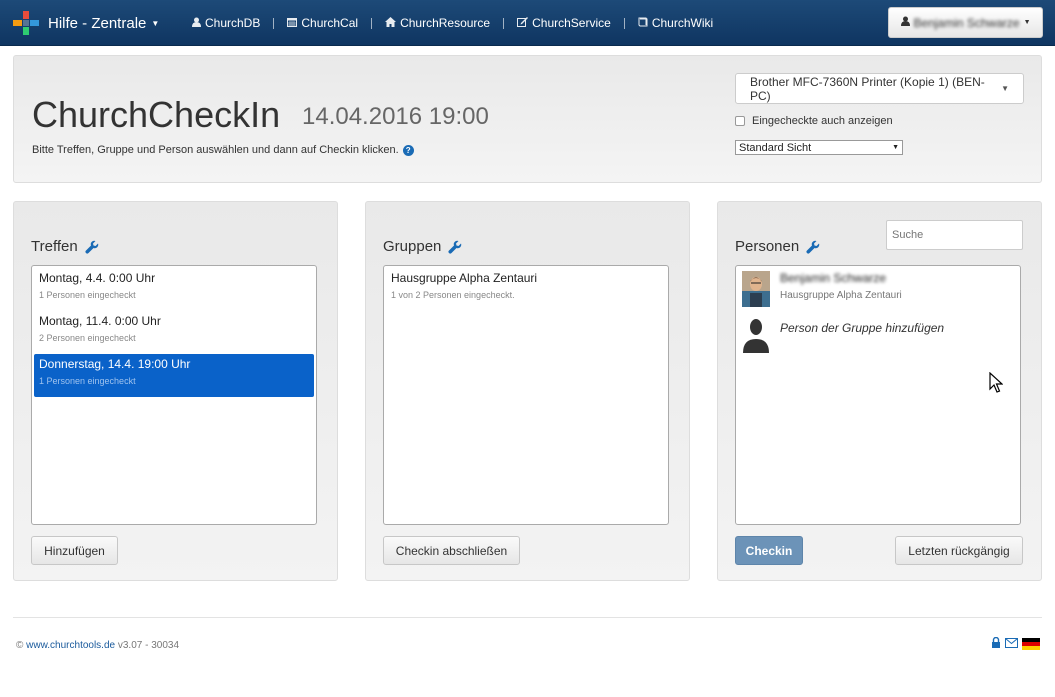  Describe the element at coordinates (100, 321) in the screenshot. I see `treffen-item-label: Montag, 11.4. 0:00 Uhr` at that location.